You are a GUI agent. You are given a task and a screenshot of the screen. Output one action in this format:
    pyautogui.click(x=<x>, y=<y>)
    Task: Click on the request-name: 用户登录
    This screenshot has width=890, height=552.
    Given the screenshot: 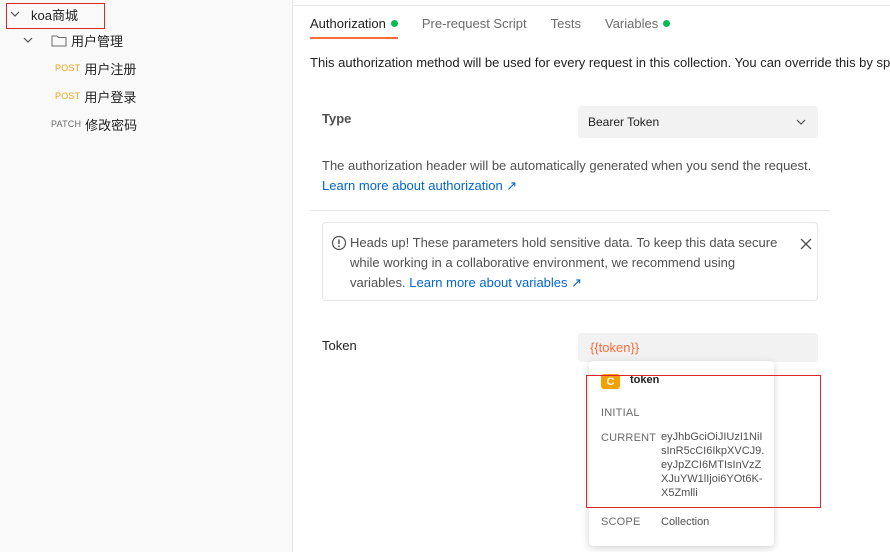 What is the action you would take?
    pyautogui.click(x=110, y=97)
    